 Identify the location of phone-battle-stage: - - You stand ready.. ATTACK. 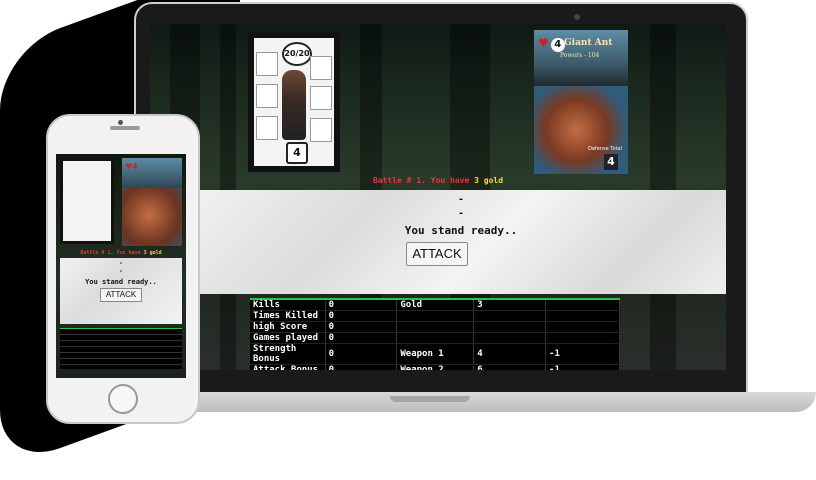
(121, 291).